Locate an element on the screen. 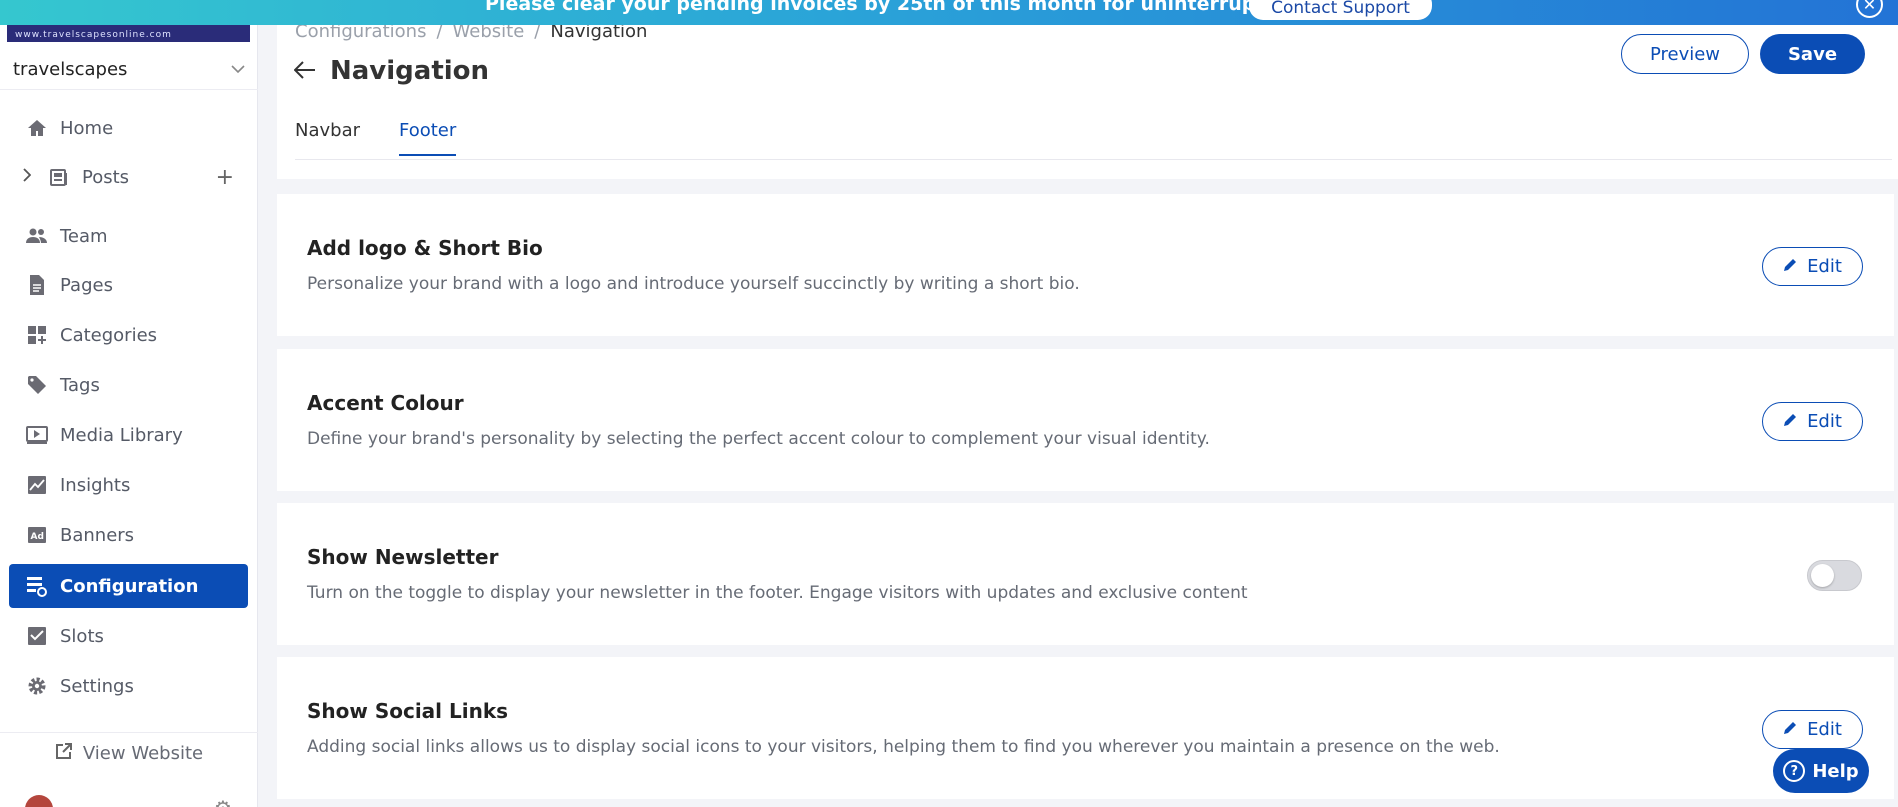 The image size is (1898, 807). edit-logo-bio-button: Edit is located at coordinates (1812, 266).